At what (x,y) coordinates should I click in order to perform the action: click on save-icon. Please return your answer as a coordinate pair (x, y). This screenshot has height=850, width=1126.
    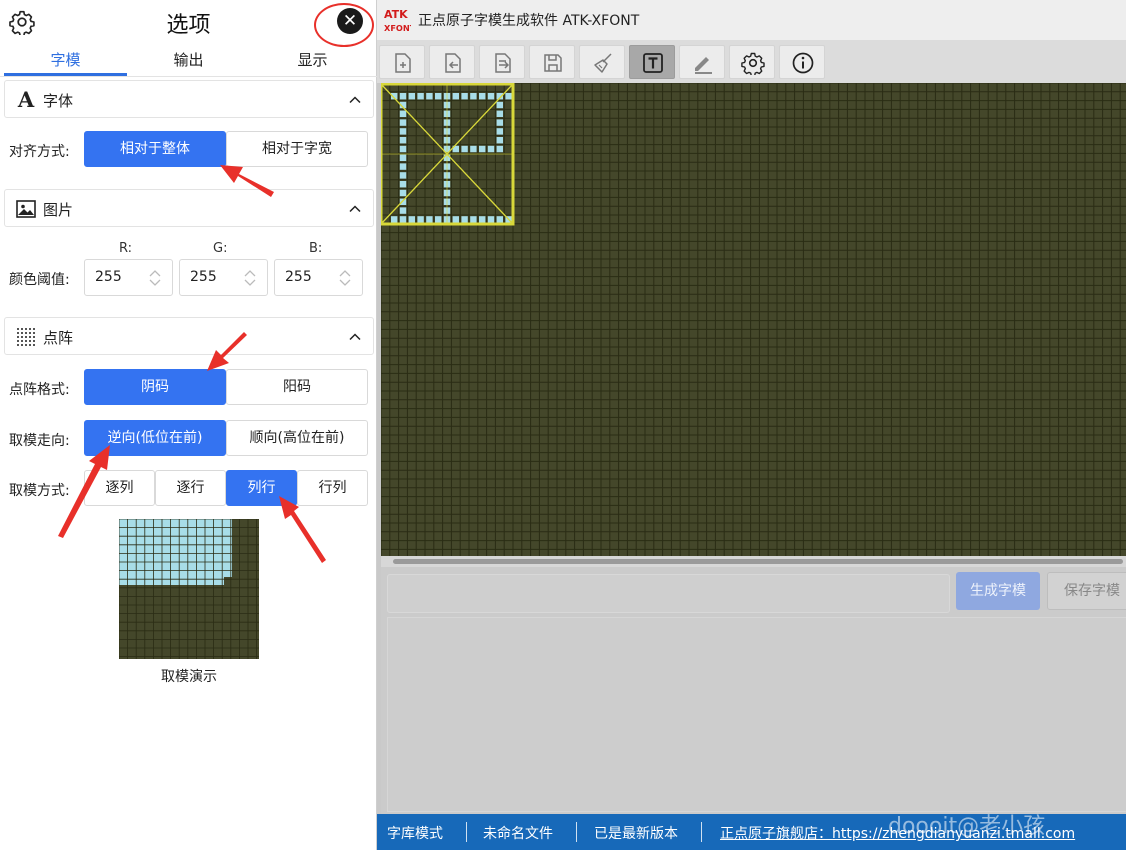
    Looking at the image, I should click on (553, 63).